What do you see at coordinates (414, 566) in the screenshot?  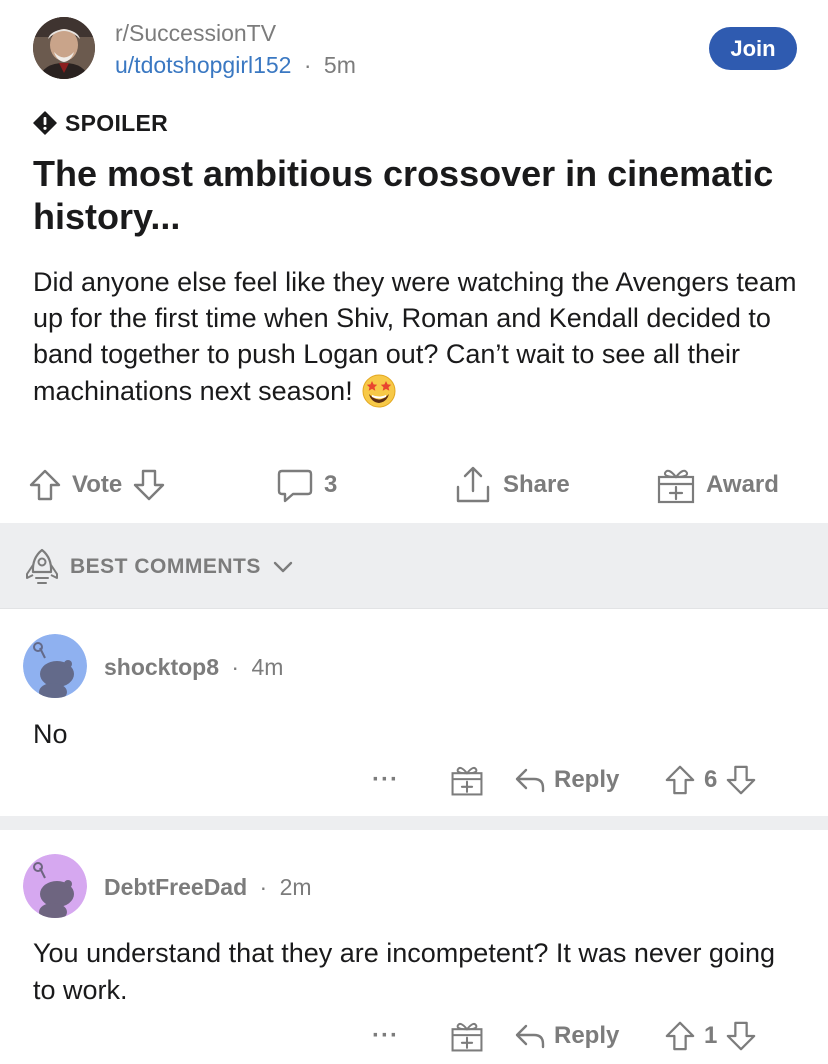 I see `comment-sort-bar: BEST COMMENTS` at bounding box center [414, 566].